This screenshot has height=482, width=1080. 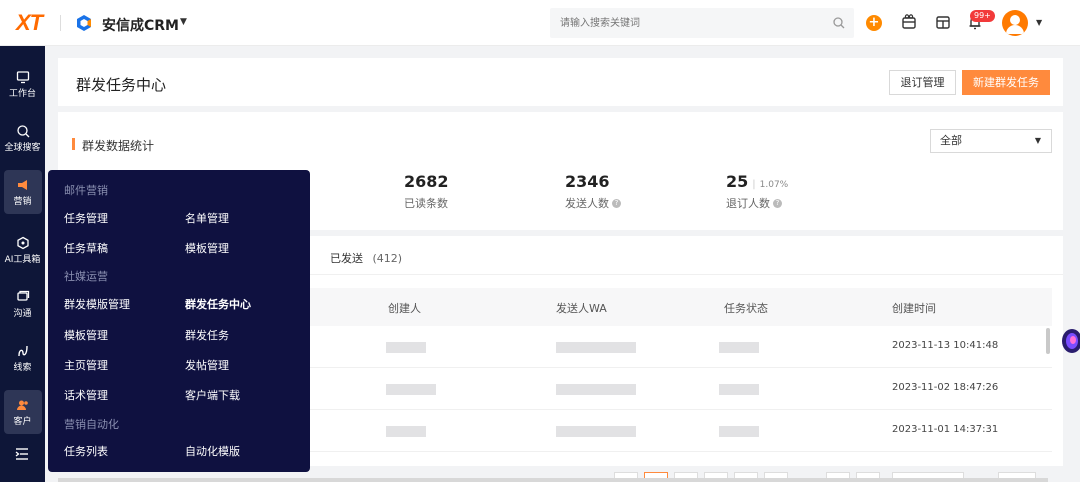 What do you see at coordinates (685, 23) in the screenshot?
I see `search-input` at bounding box center [685, 23].